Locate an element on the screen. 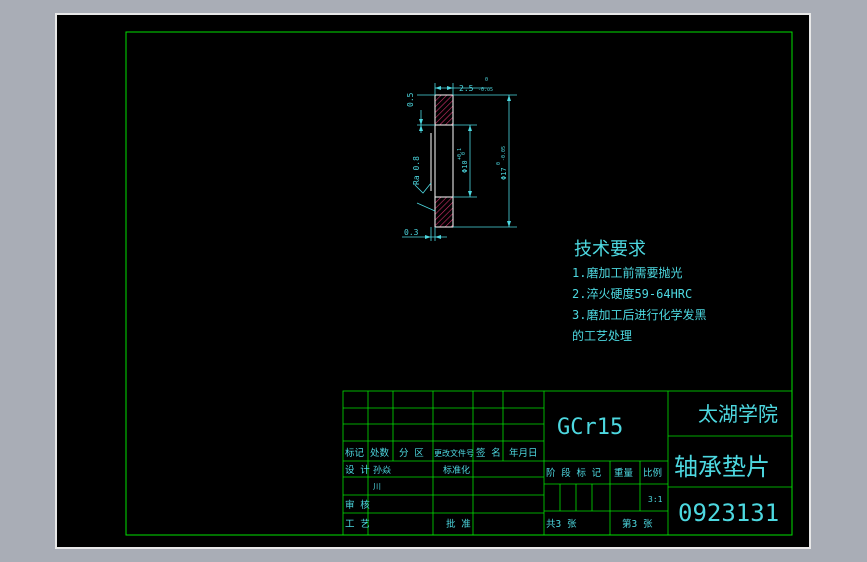 The image size is (867, 562). dim-bottom: 0.3 is located at coordinates (411, 232).